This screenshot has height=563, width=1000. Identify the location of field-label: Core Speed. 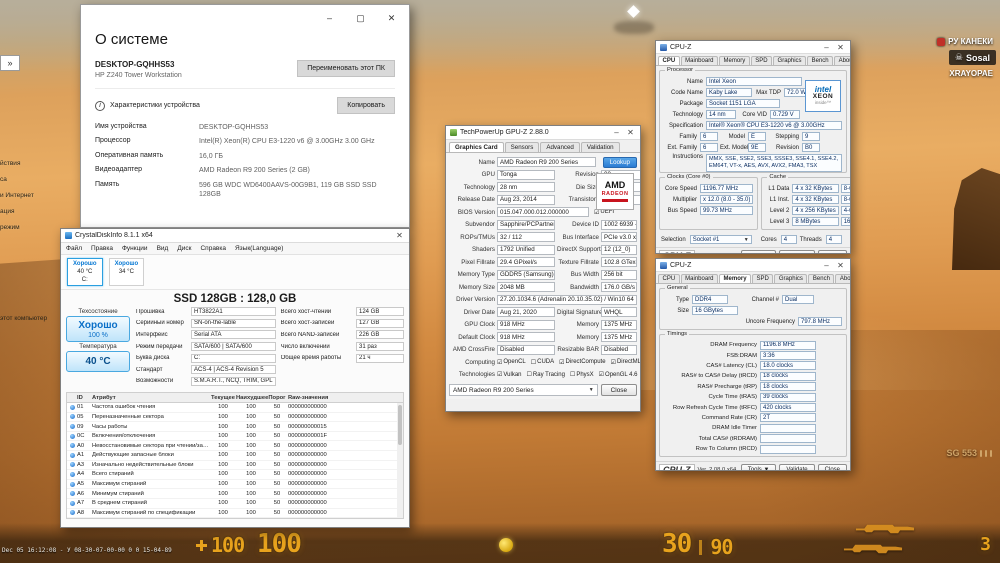
(680, 188).